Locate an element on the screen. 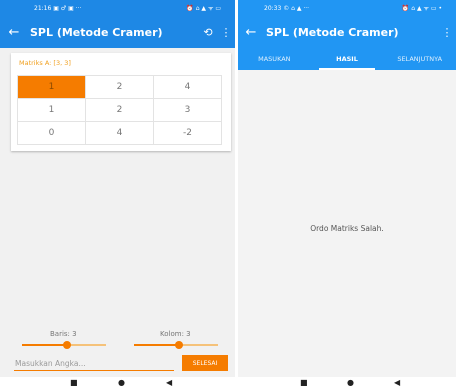  app-bar: ← SPL (Metode Cramer) ⋮ is located at coordinates (347, 32).